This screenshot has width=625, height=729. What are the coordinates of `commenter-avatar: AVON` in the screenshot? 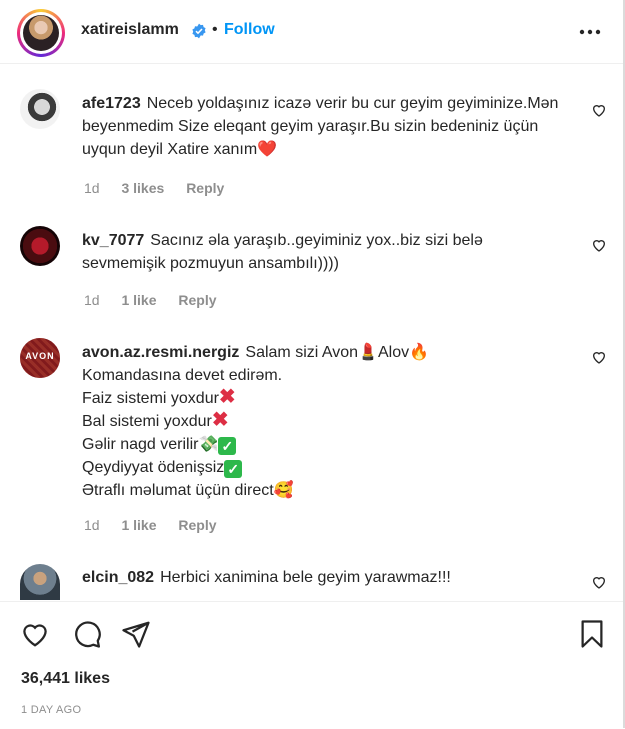 It's located at (40, 358).